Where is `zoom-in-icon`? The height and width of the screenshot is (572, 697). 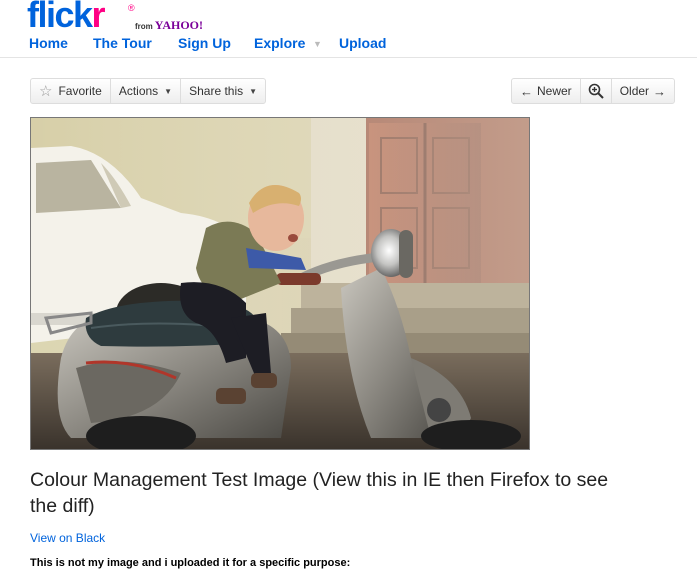 zoom-in-icon is located at coordinates (596, 91).